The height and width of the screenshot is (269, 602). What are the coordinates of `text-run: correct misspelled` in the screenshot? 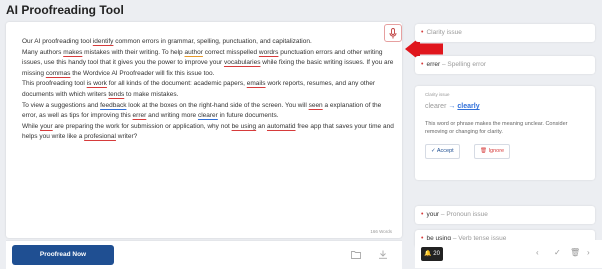 It's located at (230, 52).